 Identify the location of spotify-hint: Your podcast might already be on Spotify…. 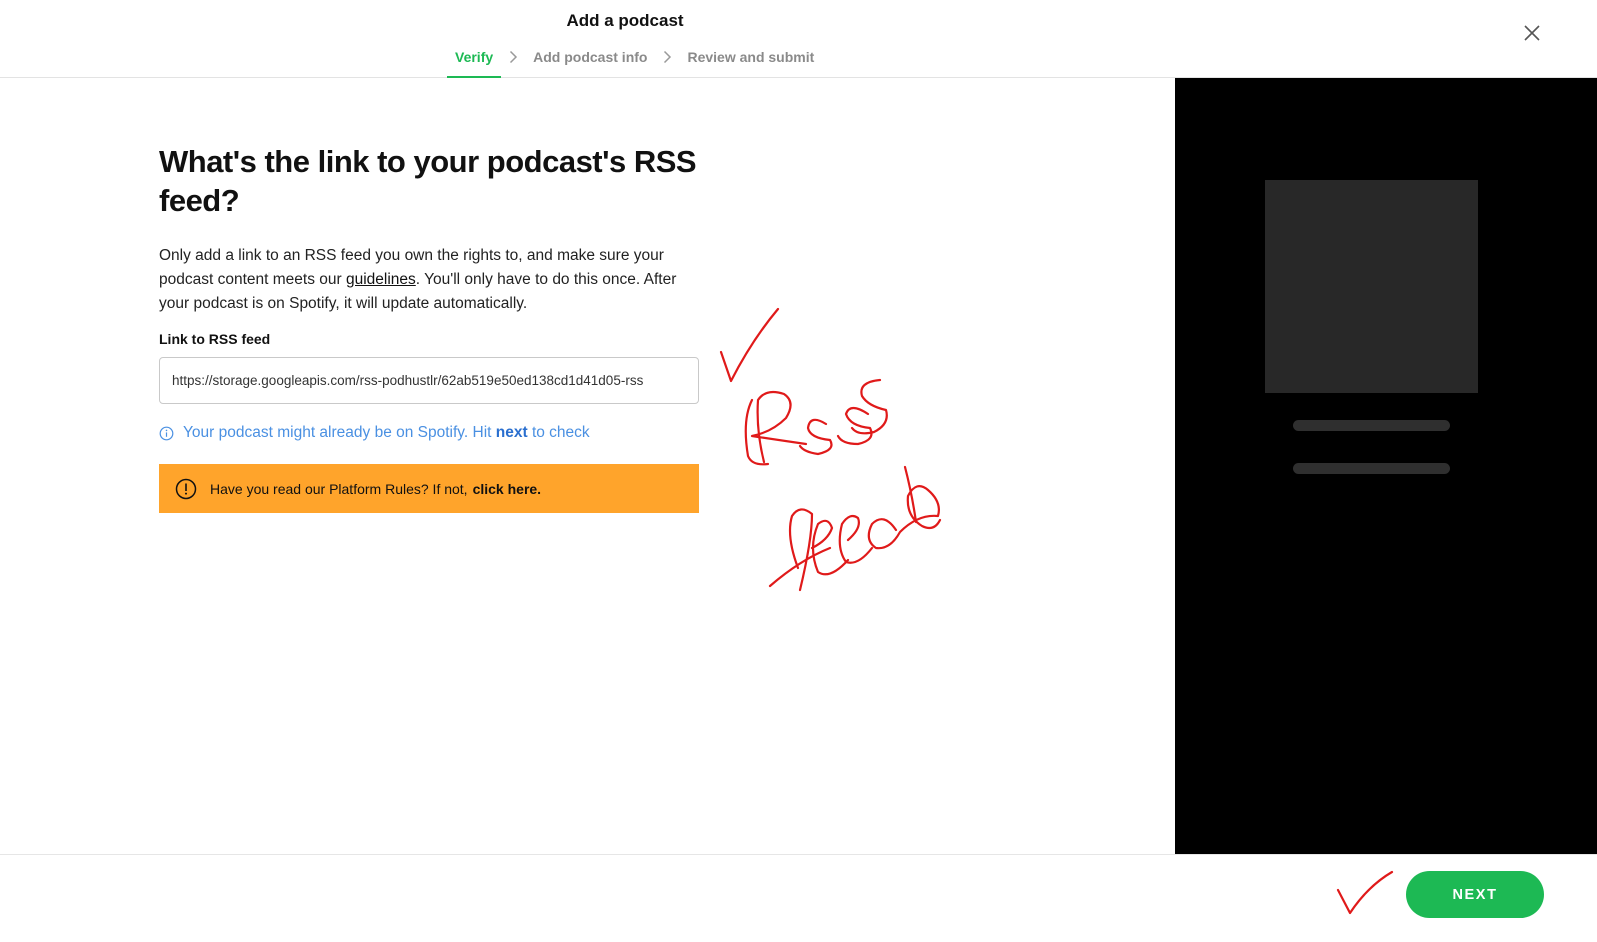
(374, 433).